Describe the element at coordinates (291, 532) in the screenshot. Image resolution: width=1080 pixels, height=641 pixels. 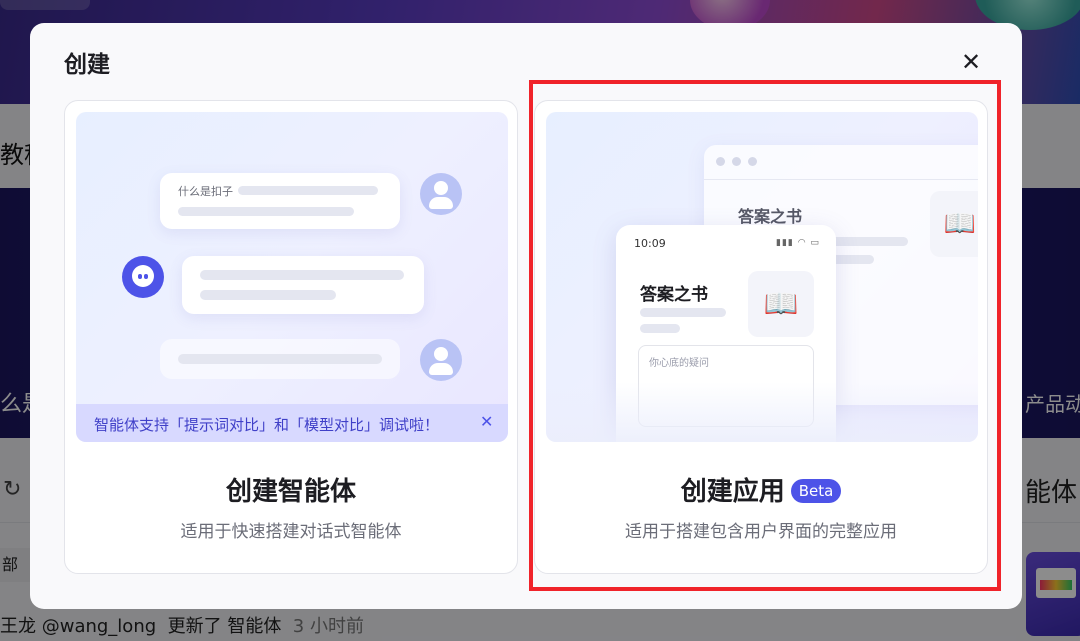
I see `card-description: 适用于快速搭建对话式智能体` at that location.